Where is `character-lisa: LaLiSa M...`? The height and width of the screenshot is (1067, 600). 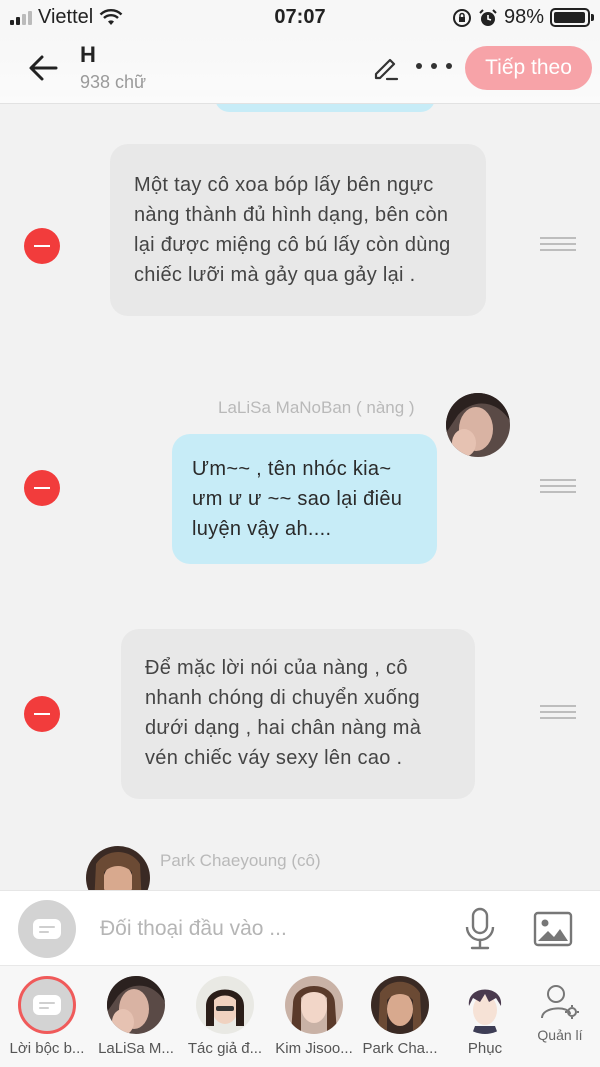
character-lisa: LaLiSa M... is located at coordinates (136, 1016).